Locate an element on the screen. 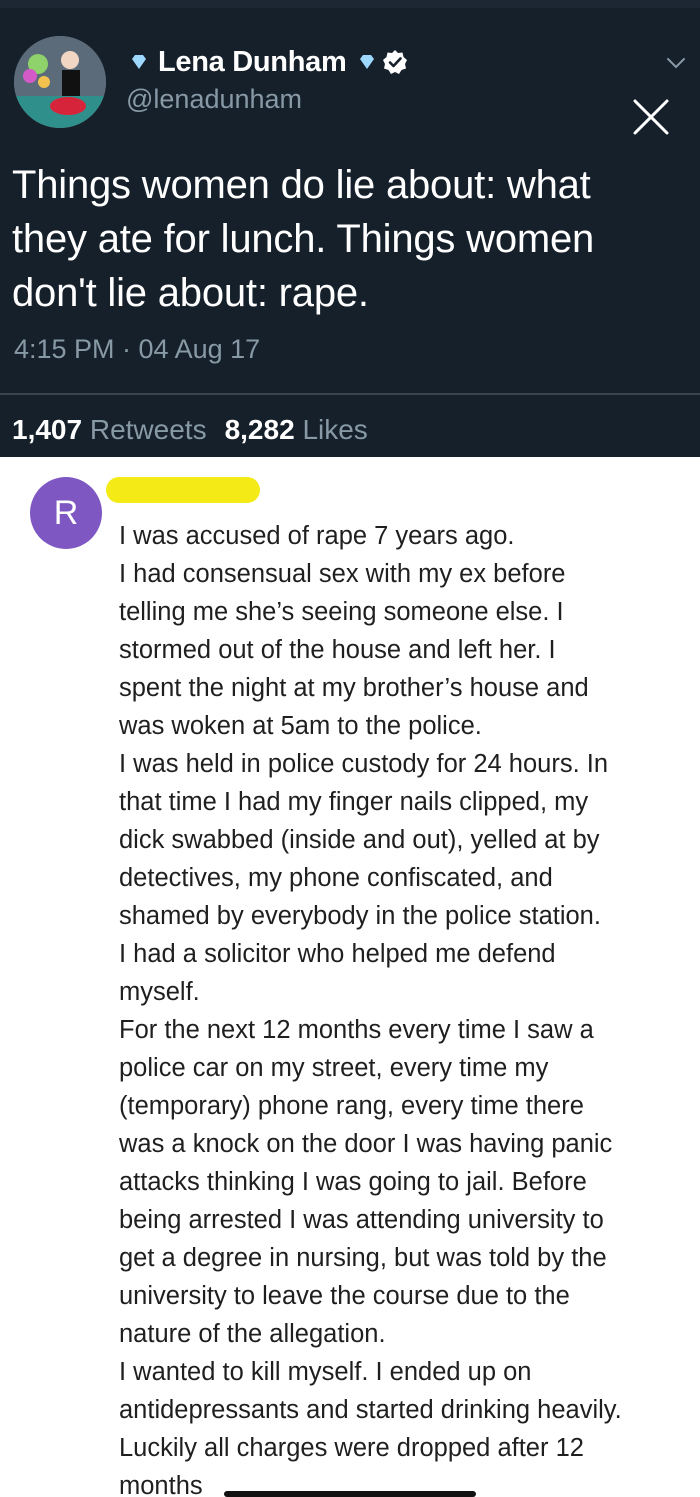  retweets-count: 1,407 is located at coordinates (47, 429).